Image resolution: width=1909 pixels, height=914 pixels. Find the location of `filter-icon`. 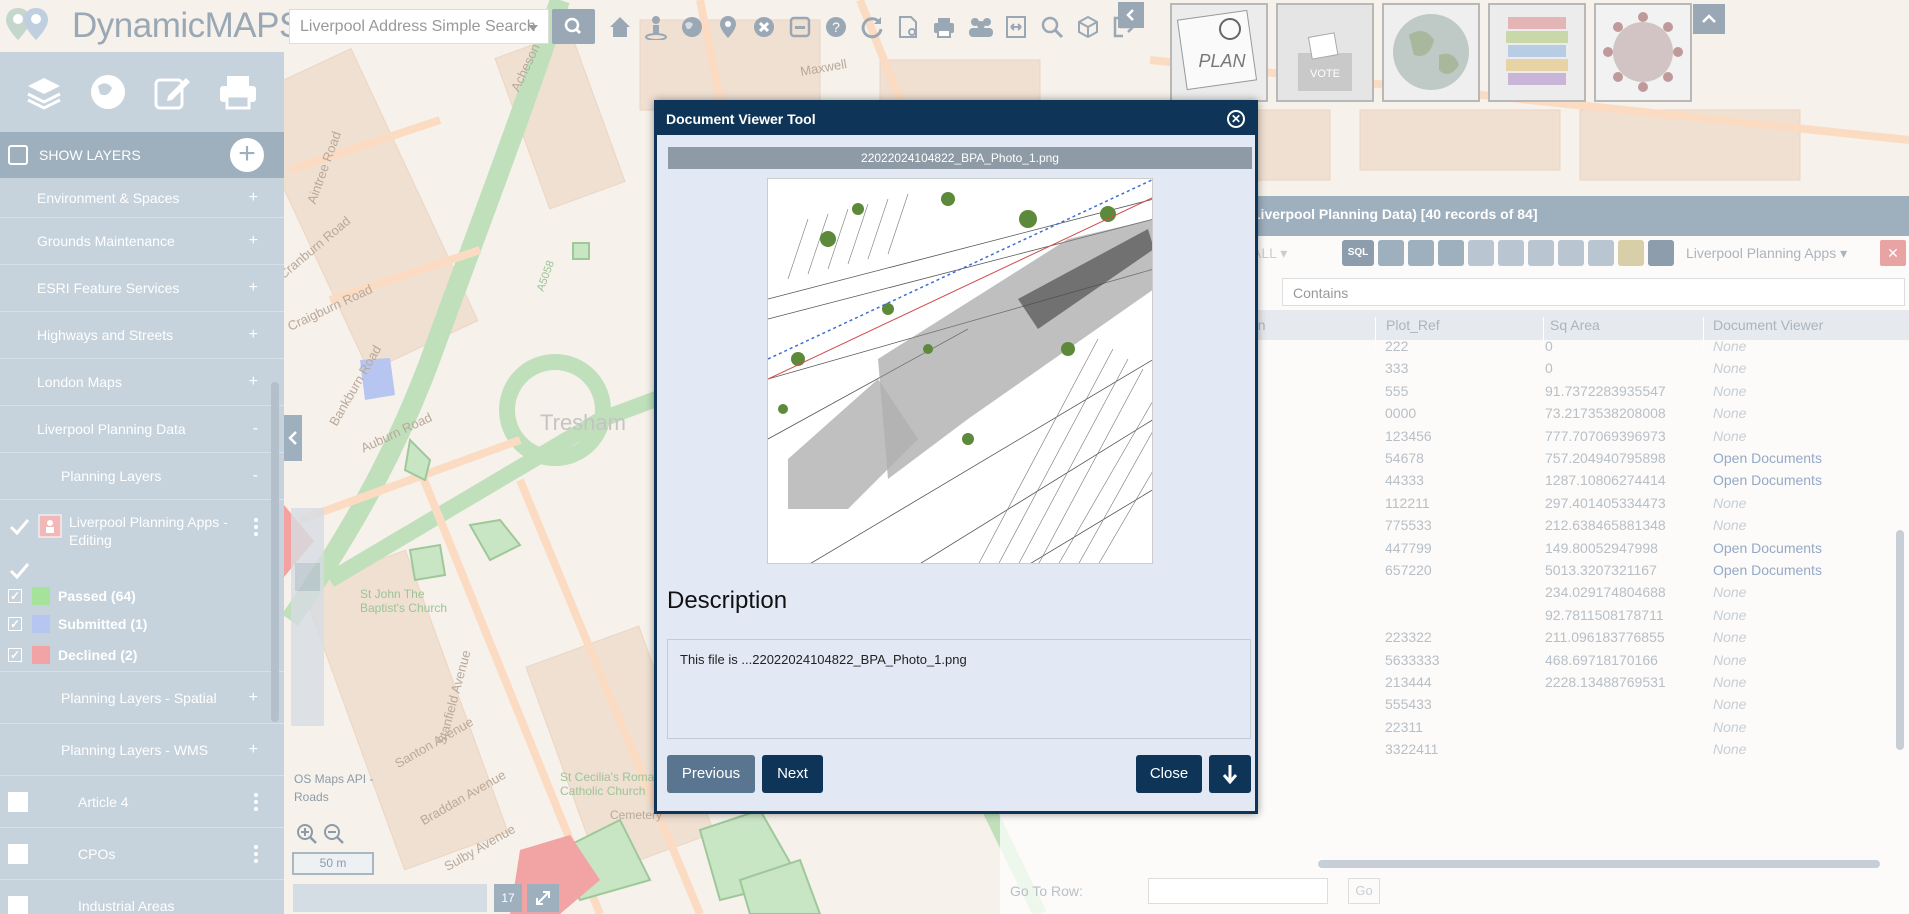

filter-icon is located at coordinates (1391, 253).